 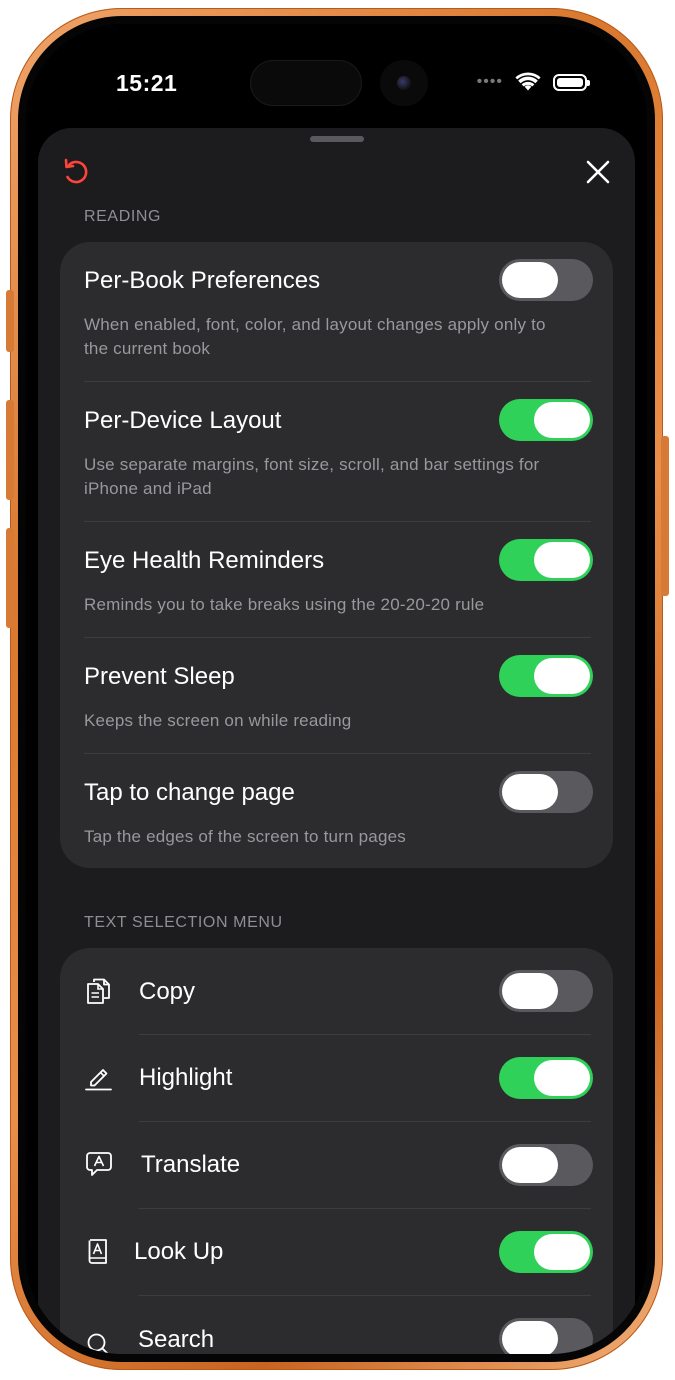 I want to click on setting-description: Keeps the screen on while reading, so click(x=218, y=720).